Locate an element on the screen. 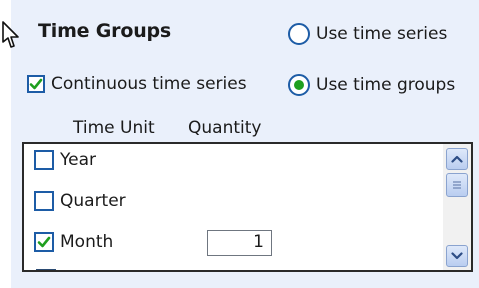  radio-selected-dot is located at coordinates (299, 85).